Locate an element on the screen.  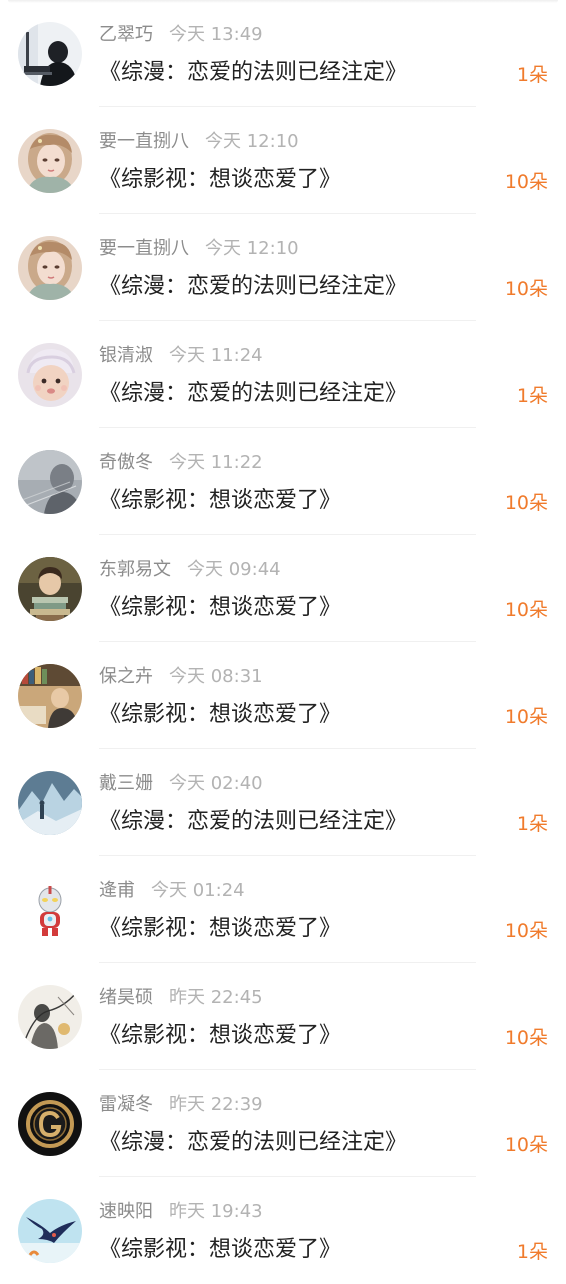
user-name-line: 保之卉 今天 08:31 is located at coordinates (181, 677).